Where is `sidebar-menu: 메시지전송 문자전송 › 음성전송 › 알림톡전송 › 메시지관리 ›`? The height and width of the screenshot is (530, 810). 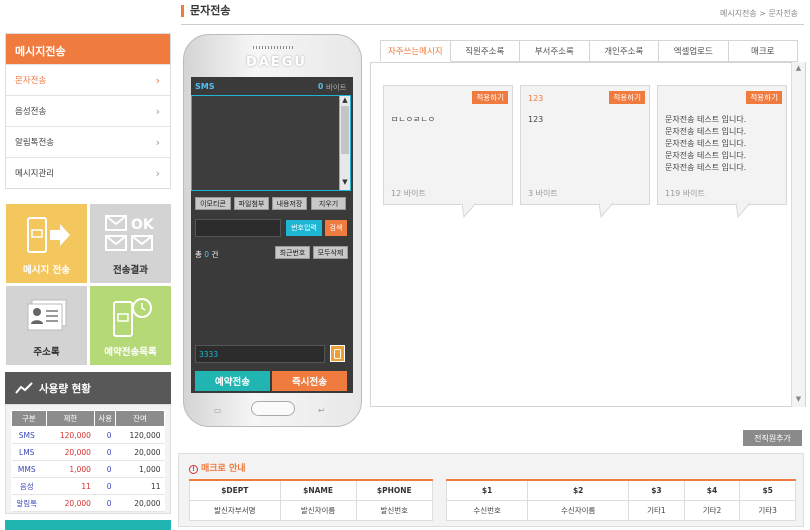 sidebar-menu: 메시지전송 문자전송 › 음성전송 › 알림톡전송 › 메시지관리 › is located at coordinates (88, 111).